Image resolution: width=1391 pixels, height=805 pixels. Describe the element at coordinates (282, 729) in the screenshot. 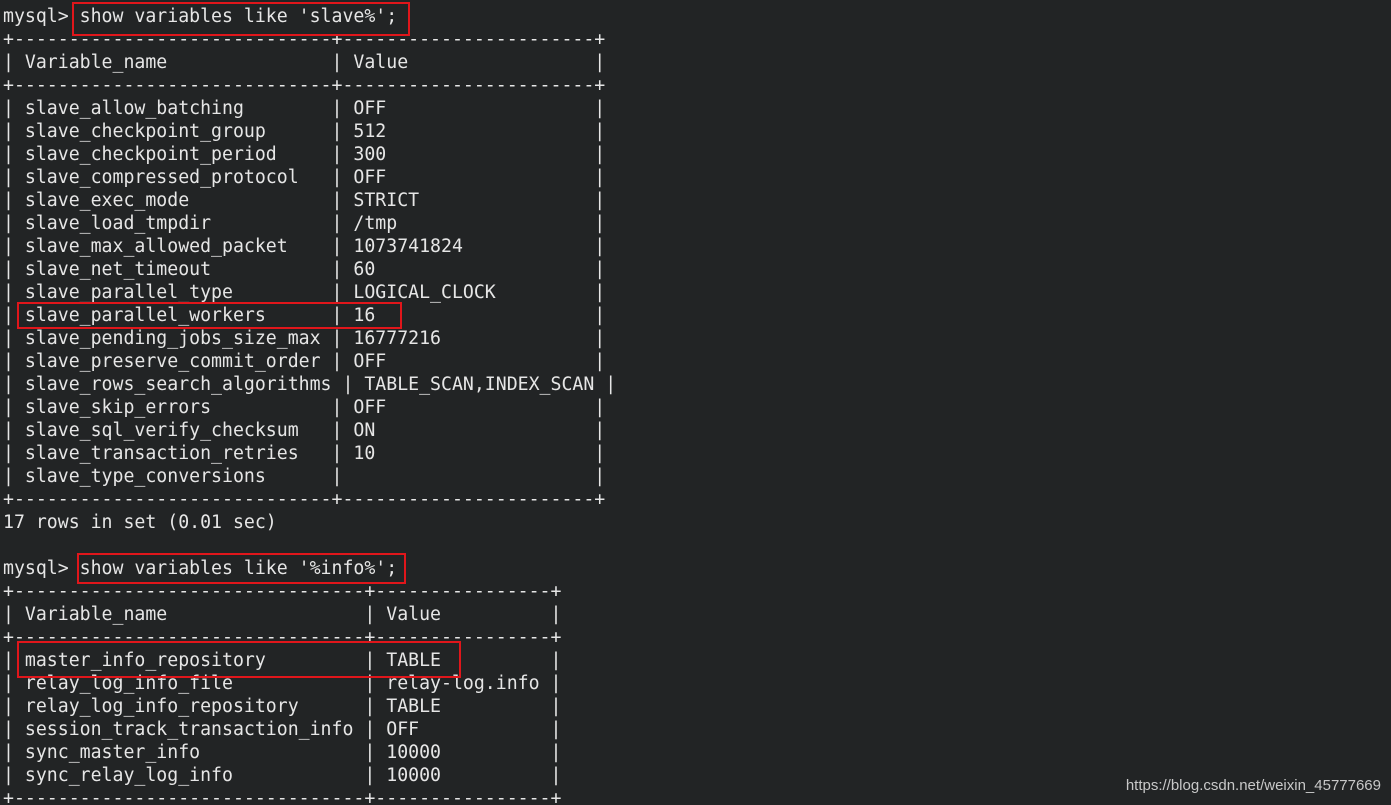

I see `table-row: | session_track_transaction_info | OFF |` at that location.